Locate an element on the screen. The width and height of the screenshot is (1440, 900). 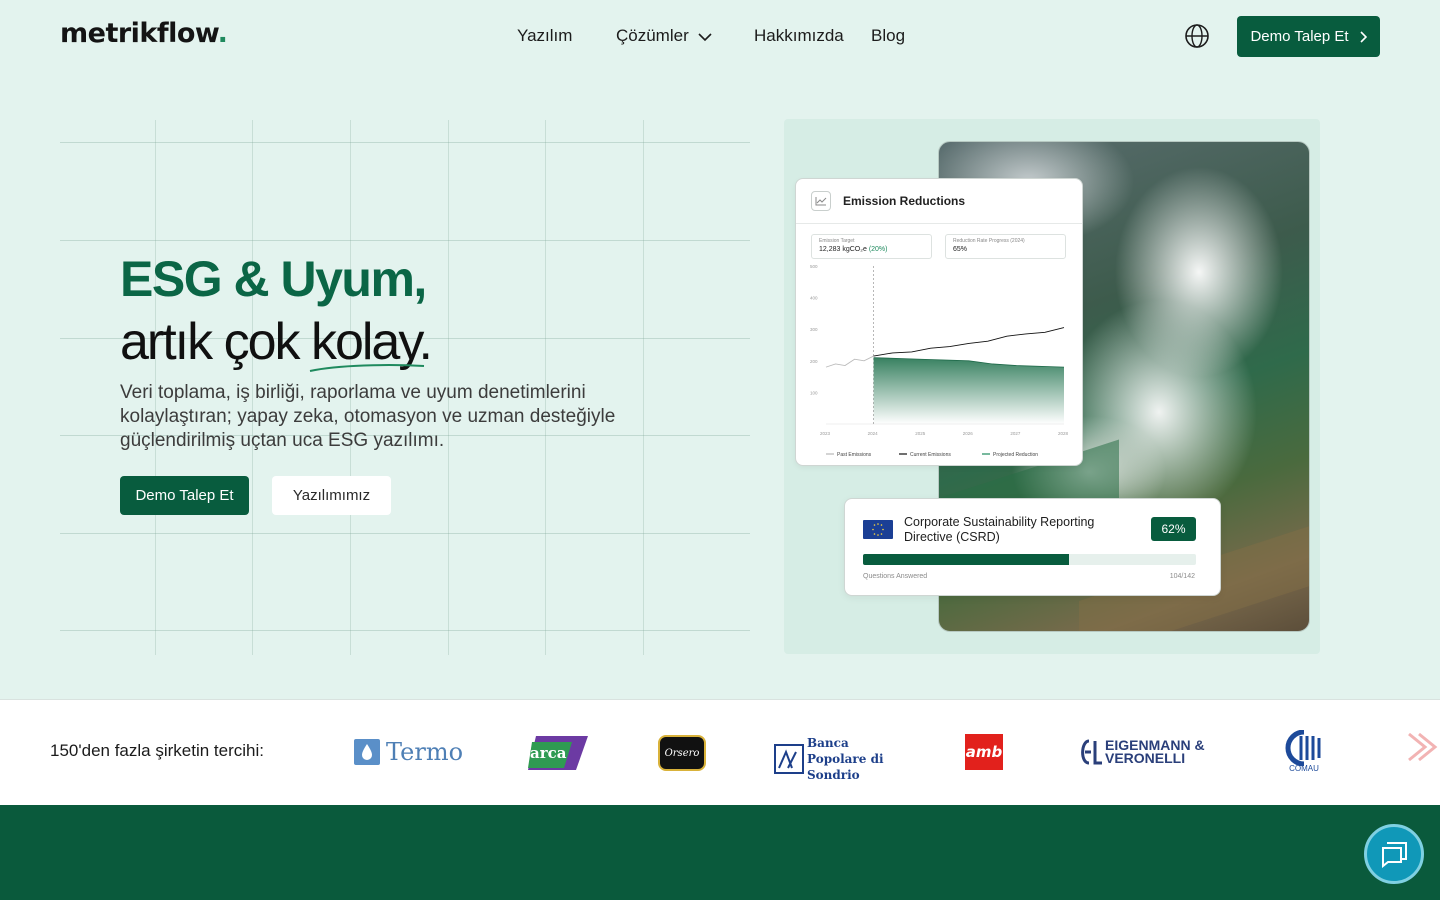
y-tick-label: 200 is located at coordinates (814, 361).